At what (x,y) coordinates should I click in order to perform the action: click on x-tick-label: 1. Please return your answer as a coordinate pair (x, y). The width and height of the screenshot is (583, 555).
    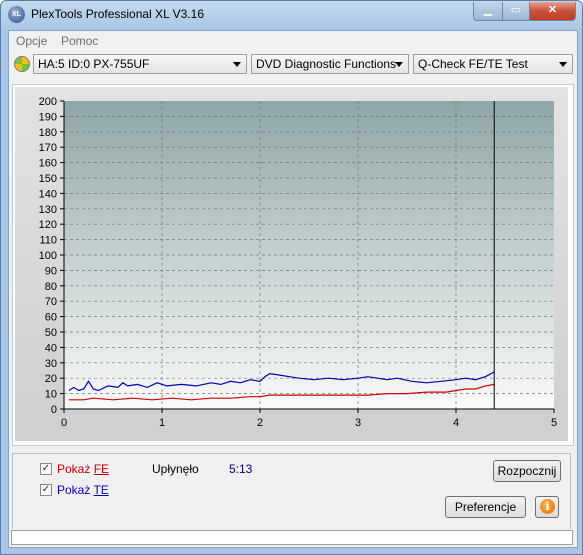
    Looking at the image, I should click on (162, 423).